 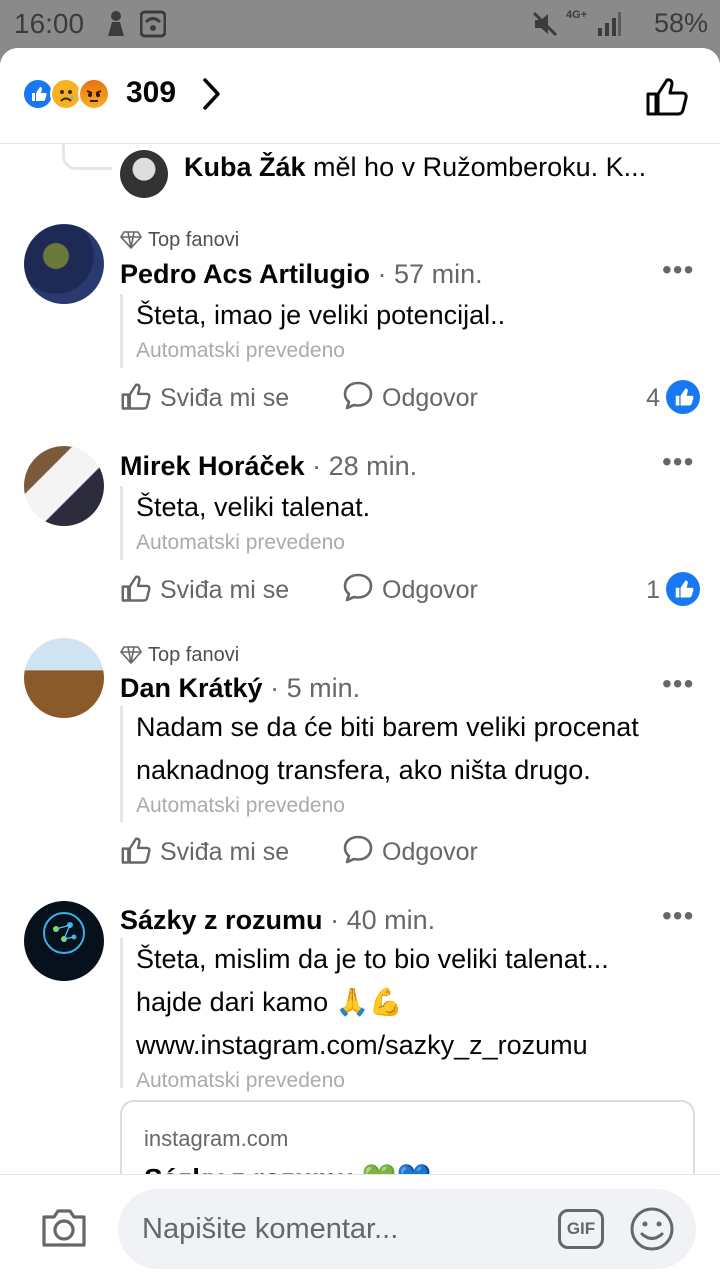 I want to click on like-count-value: 1, so click(x=653, y=590).